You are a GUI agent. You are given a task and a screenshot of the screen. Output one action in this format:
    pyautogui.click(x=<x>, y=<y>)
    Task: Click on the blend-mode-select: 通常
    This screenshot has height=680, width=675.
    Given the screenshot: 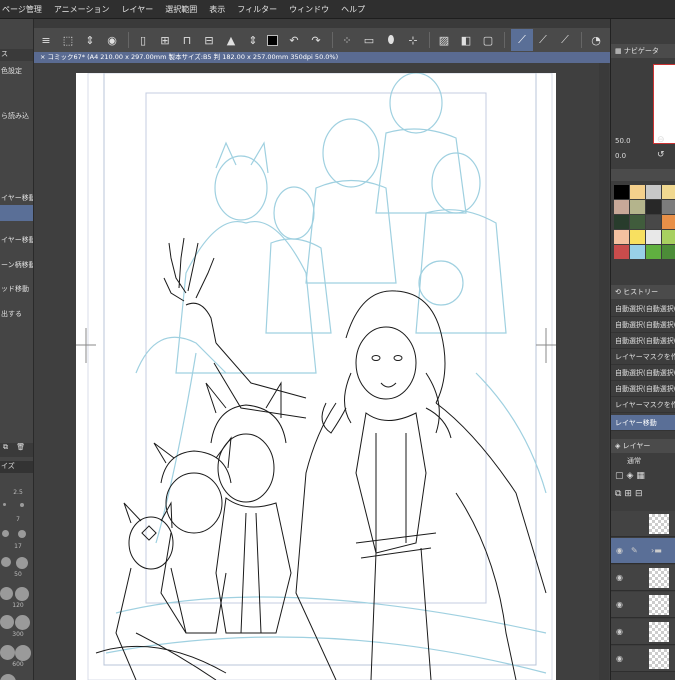 What is the action you would take?
    pyautogui.click(x=634, y=461)
    